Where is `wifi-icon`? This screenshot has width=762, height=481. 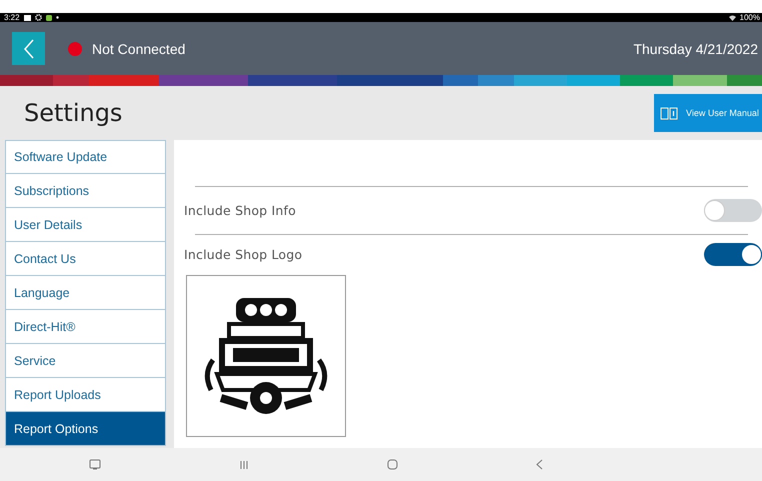
wifi-icon is located at coordinates (732, 17).